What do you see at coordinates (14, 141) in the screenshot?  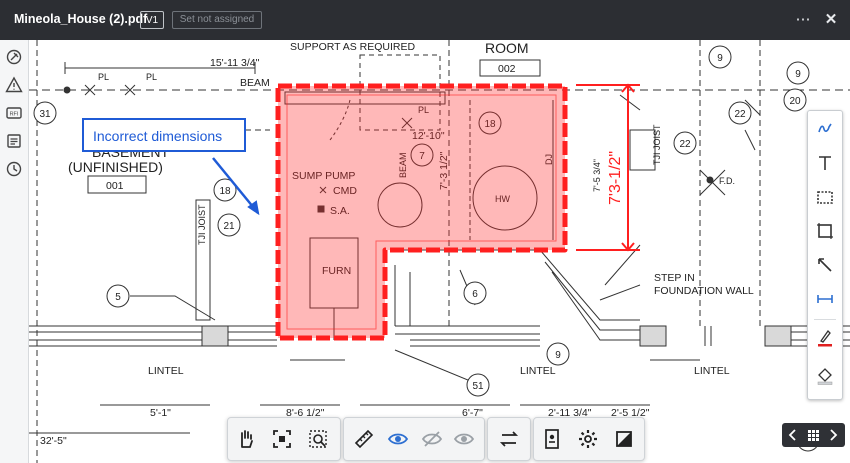 I see `list-icon` at bounding box center [14, 141].